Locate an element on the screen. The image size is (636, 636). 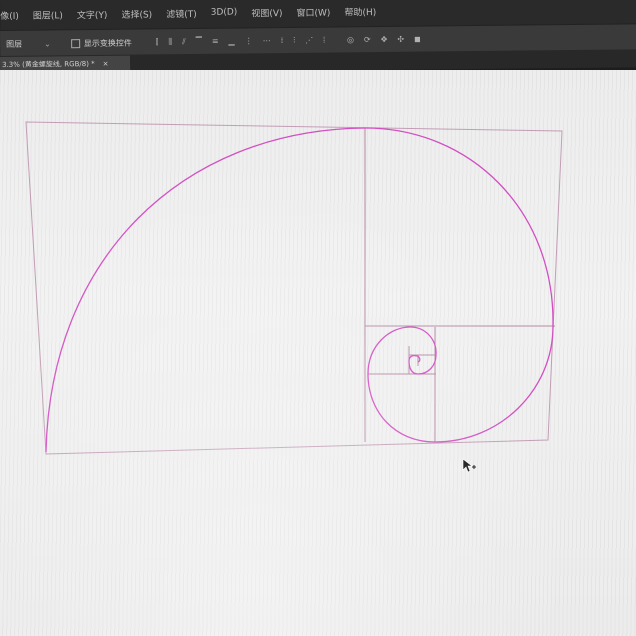
3d-camera-icon: ◼ is located at coordinates (417, 40).